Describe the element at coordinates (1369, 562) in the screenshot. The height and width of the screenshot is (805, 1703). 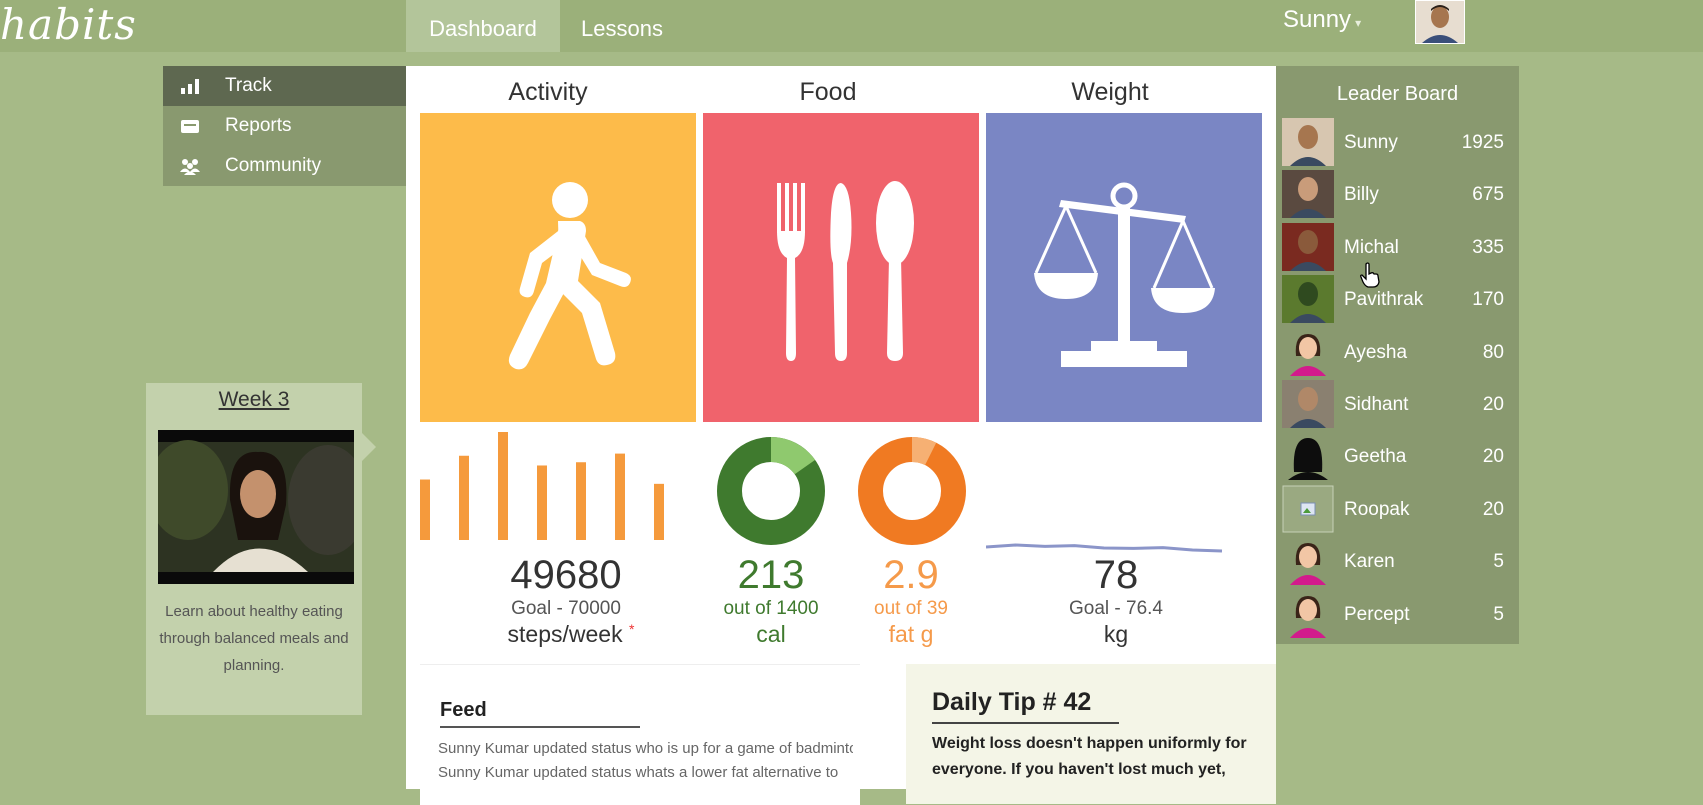
I see `leader-name: Karen` at that location.